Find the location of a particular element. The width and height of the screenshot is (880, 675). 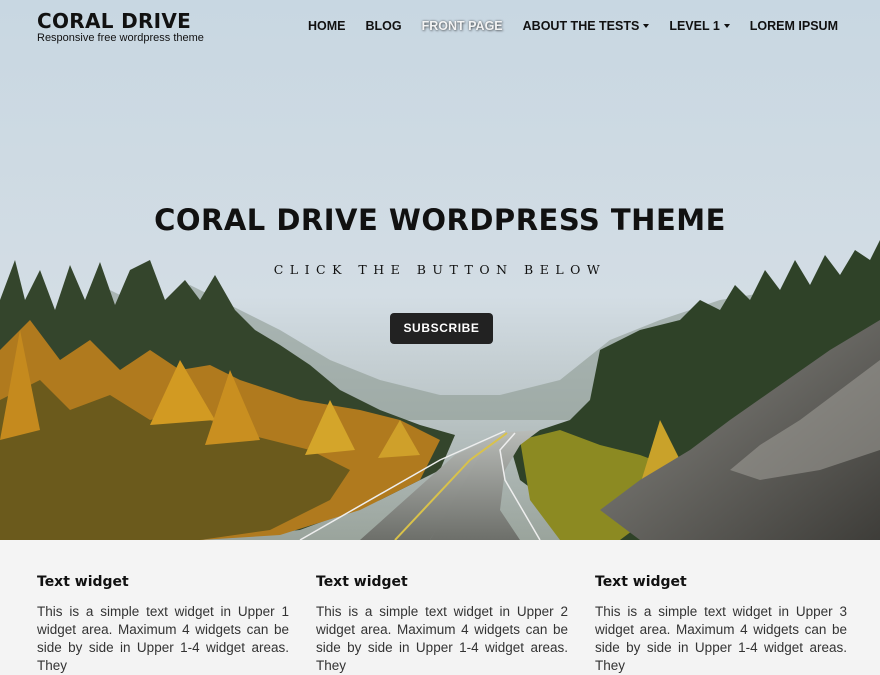

nav-item-label: LOREM IPSUM is located at coordinates (793, 26).